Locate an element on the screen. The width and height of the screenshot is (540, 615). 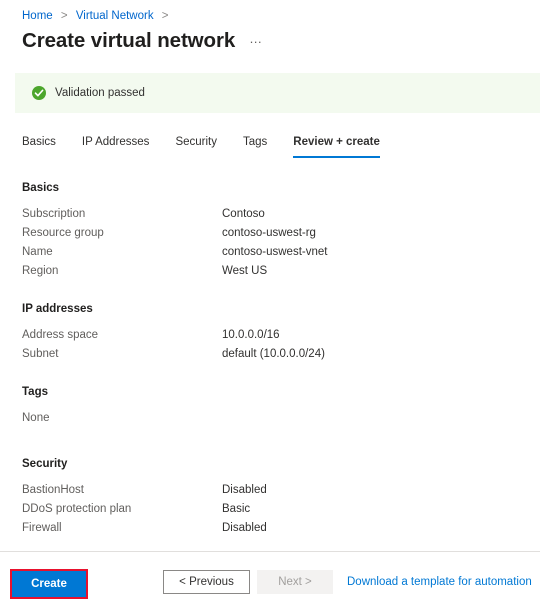
tab-ip-addresses: IP Addresses is located at coordinates (116, 146).